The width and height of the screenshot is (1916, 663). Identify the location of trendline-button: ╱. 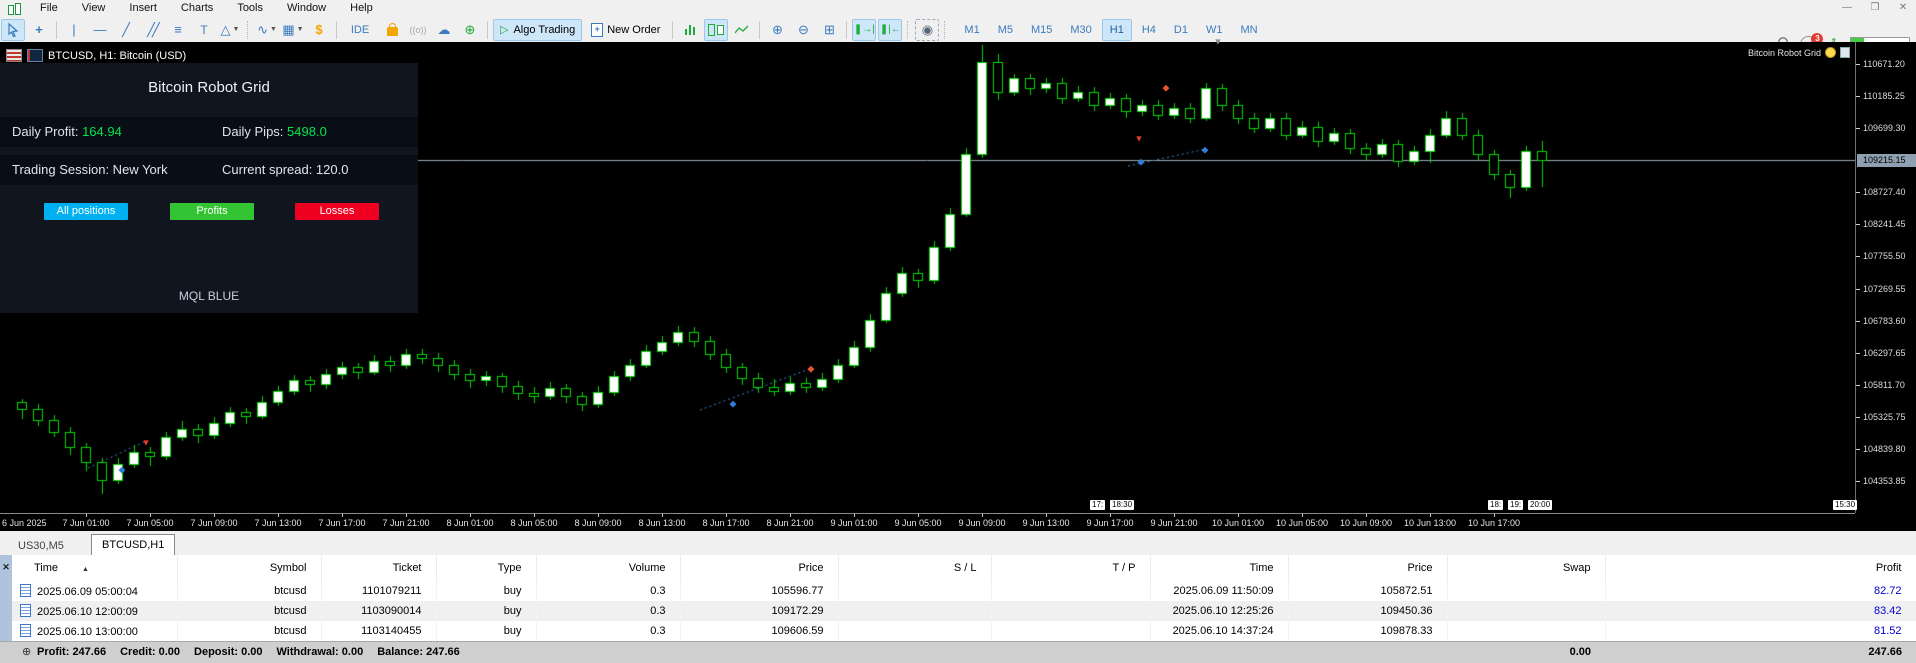
(126, 30).